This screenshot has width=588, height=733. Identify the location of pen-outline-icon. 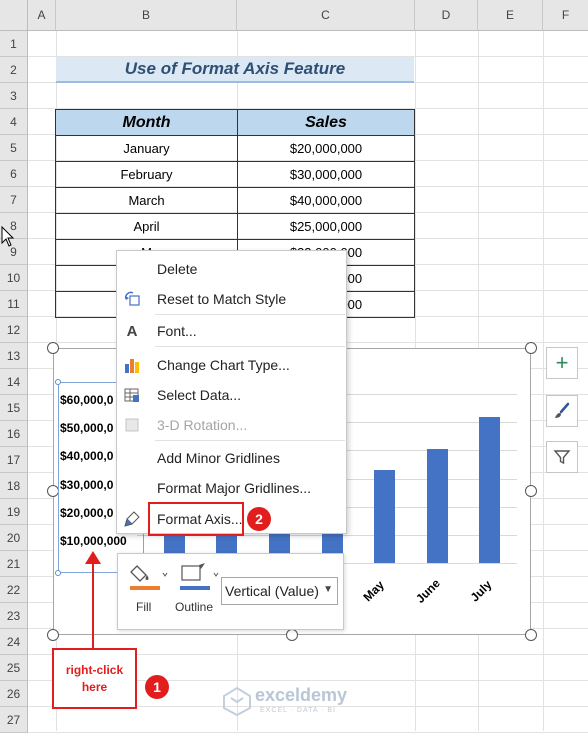
(199, 576).